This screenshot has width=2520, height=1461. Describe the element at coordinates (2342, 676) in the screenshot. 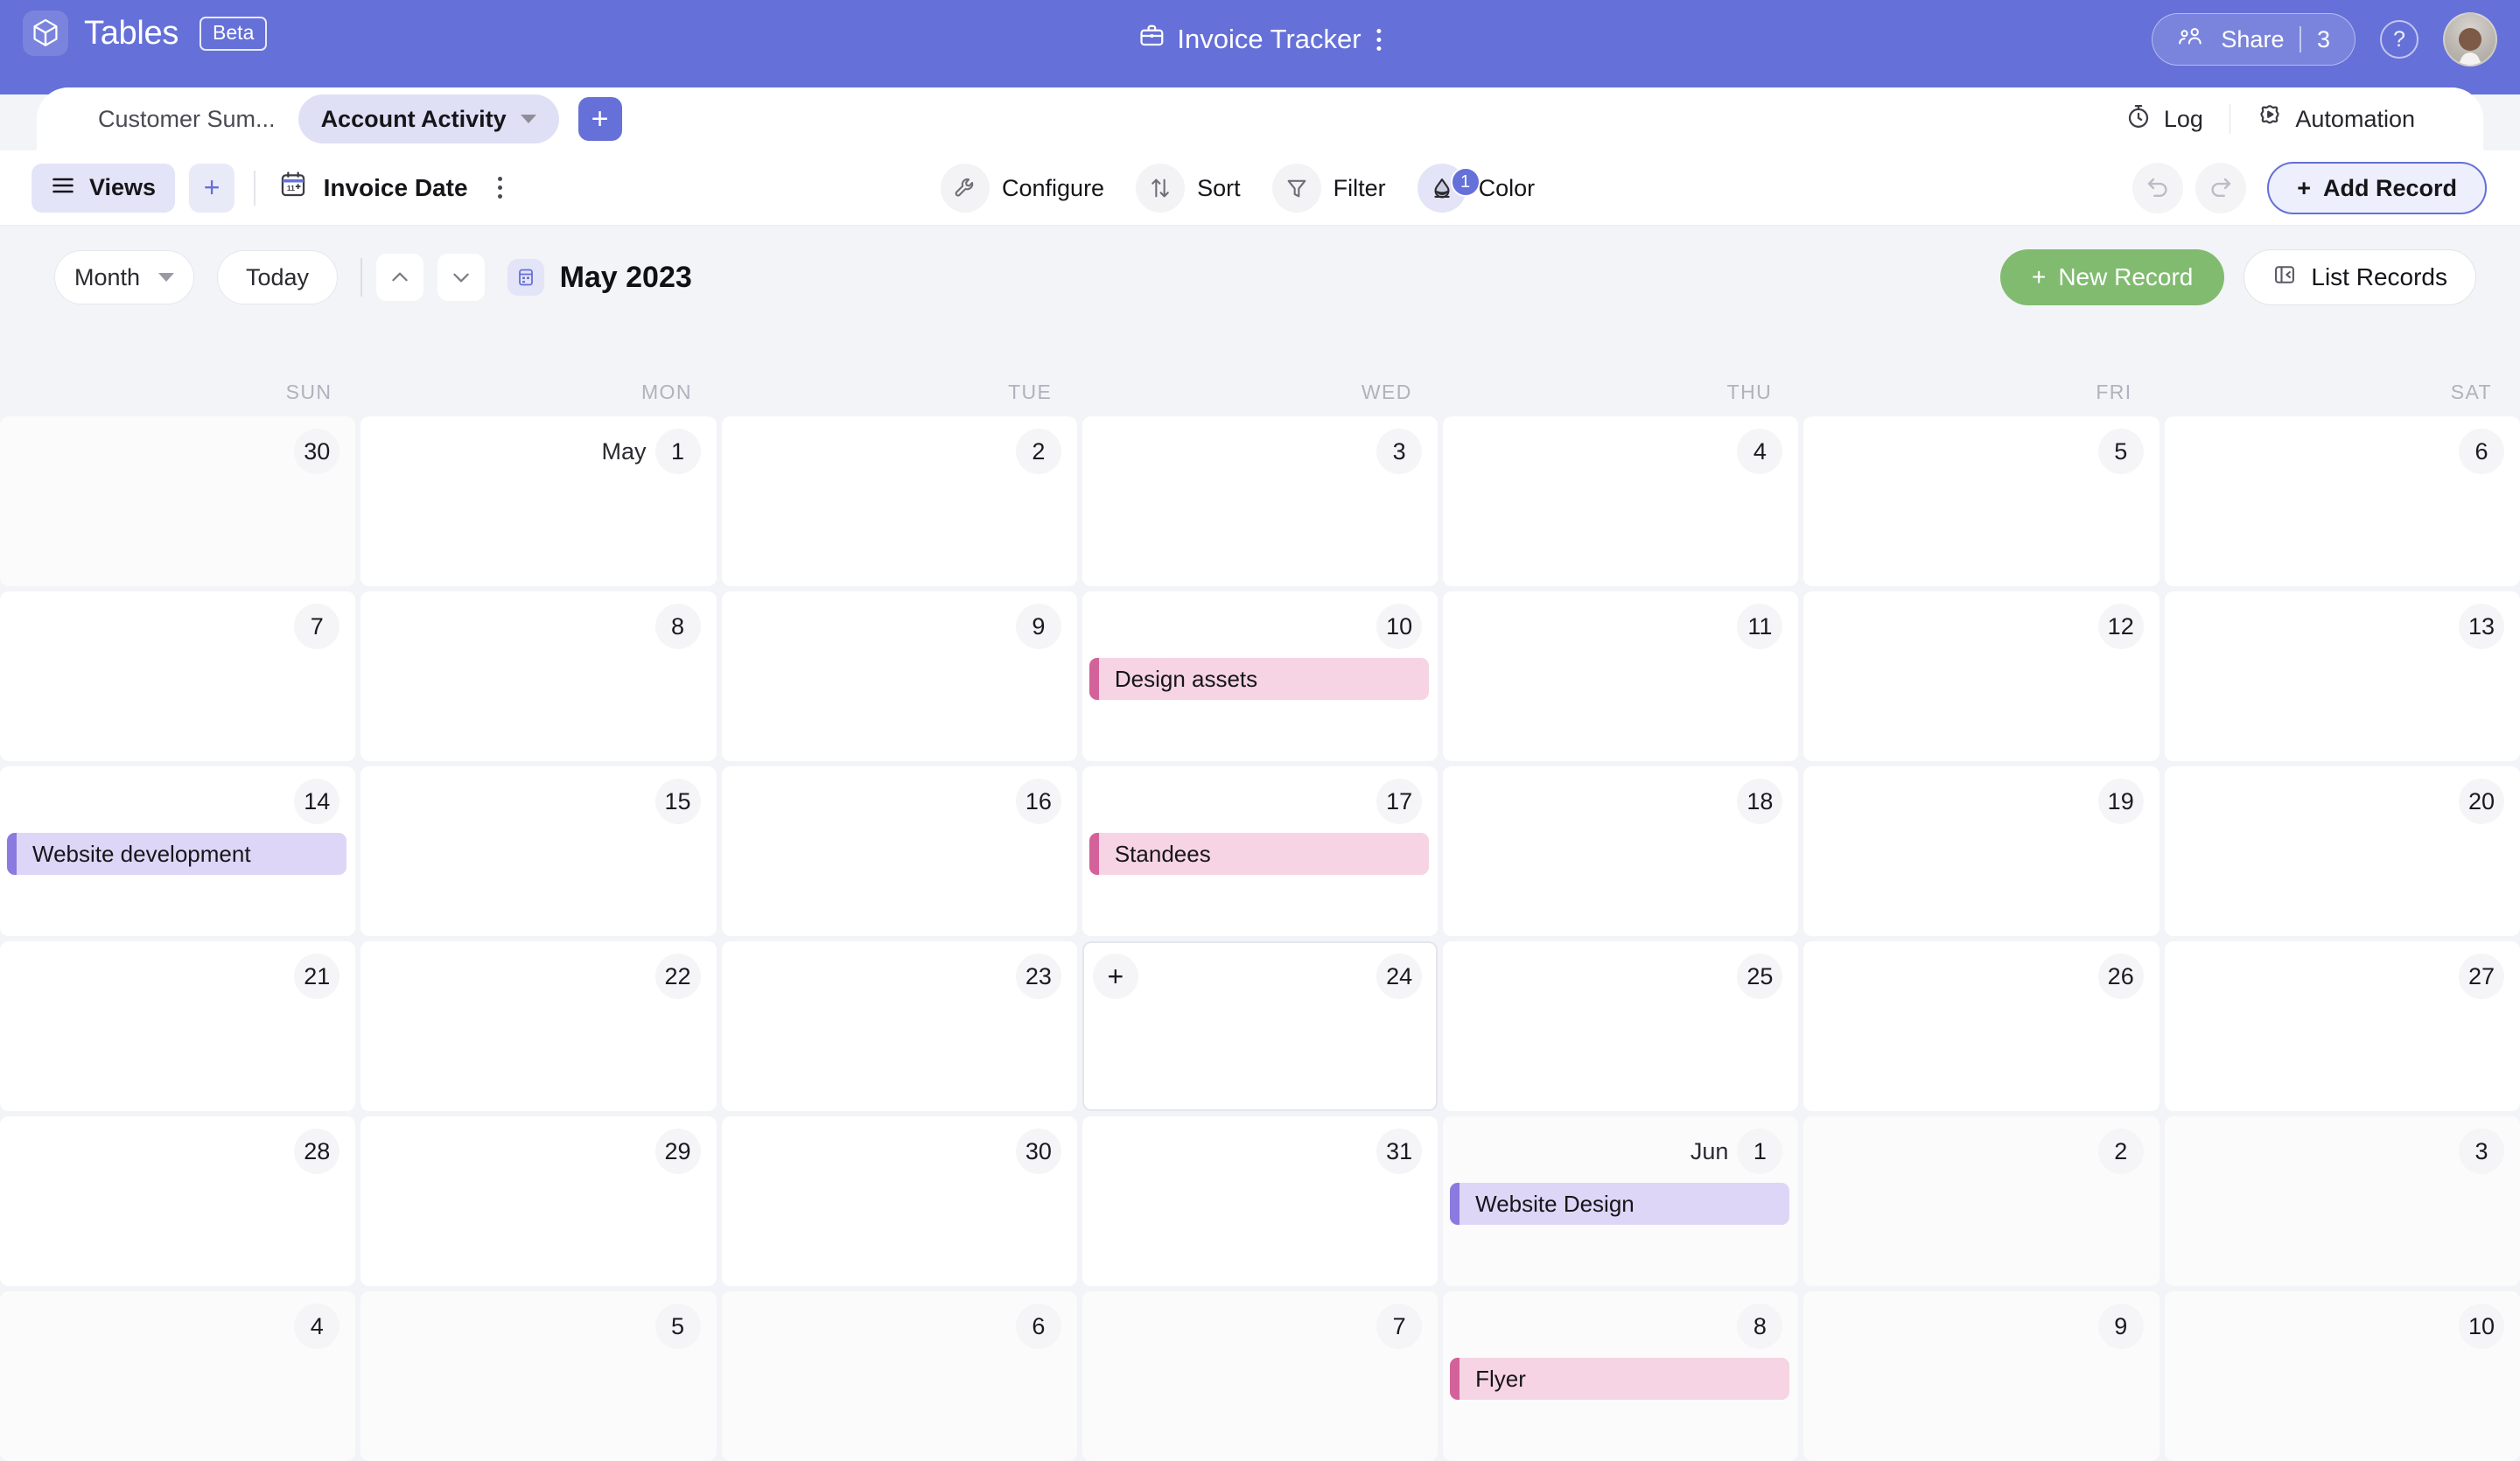

I see `calendar-day-cell: 13` at that location.